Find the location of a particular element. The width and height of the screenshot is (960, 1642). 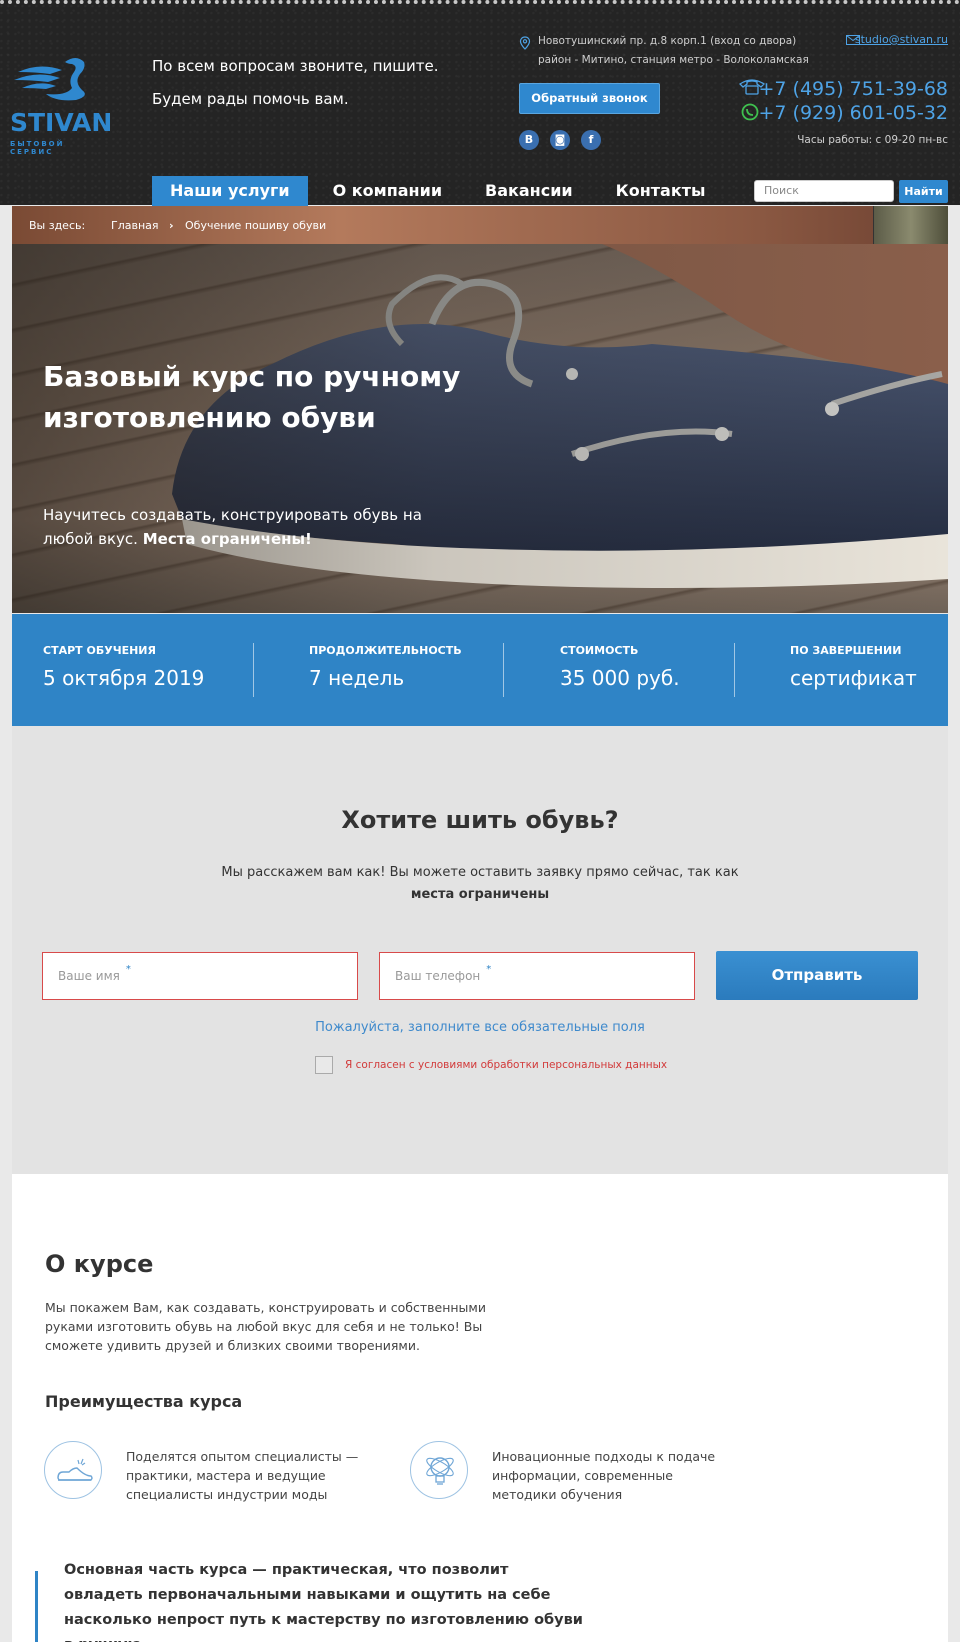

main-nav: Наши услуги О компании Вакансии Контакты is located at coordinates (441, 191).